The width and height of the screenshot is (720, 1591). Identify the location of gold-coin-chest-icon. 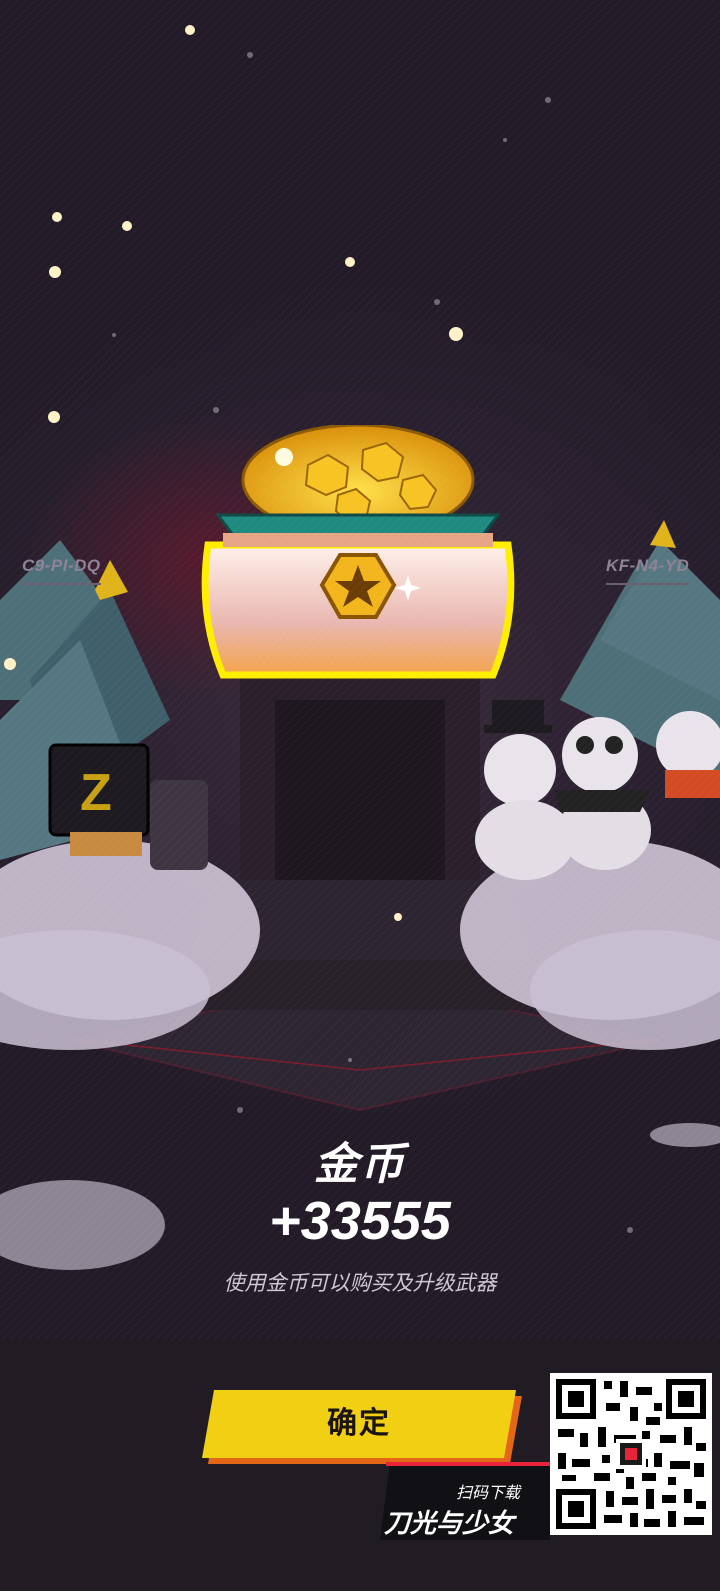
(358, 552).